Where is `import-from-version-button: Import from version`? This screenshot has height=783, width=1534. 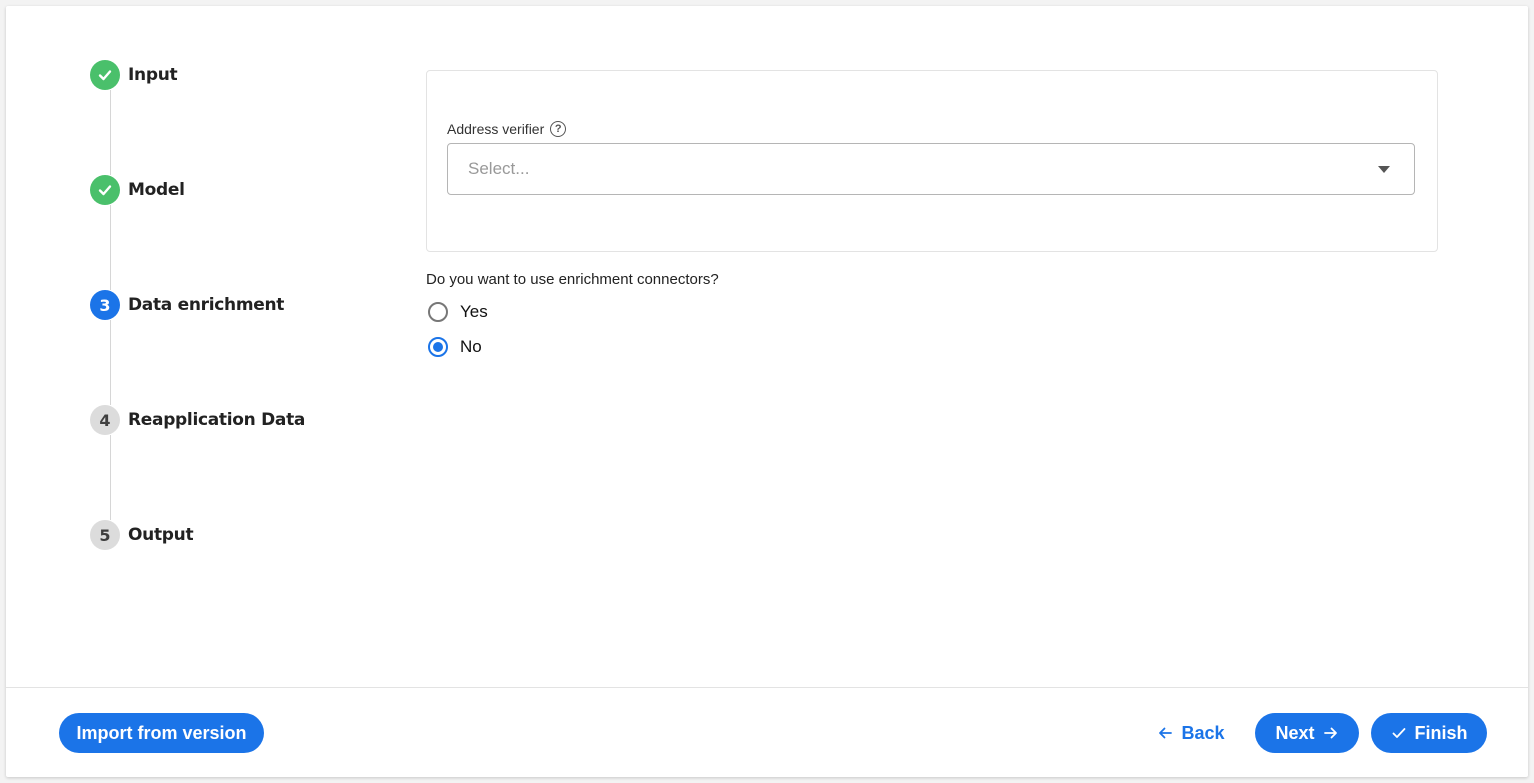 import-from-version-button: Import from version is located at coordinates (161, 733).